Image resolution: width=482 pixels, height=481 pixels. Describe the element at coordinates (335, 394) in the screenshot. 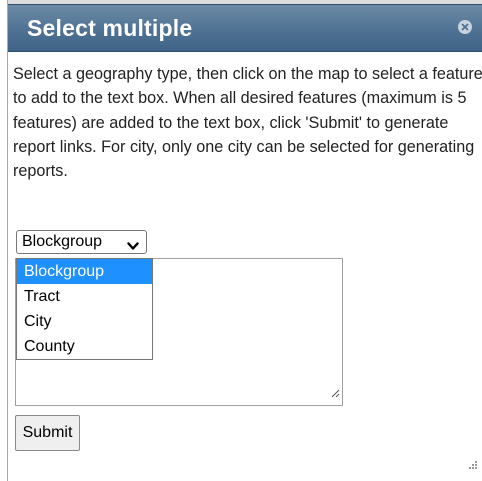

I see `resize-grip-icon` at that location.